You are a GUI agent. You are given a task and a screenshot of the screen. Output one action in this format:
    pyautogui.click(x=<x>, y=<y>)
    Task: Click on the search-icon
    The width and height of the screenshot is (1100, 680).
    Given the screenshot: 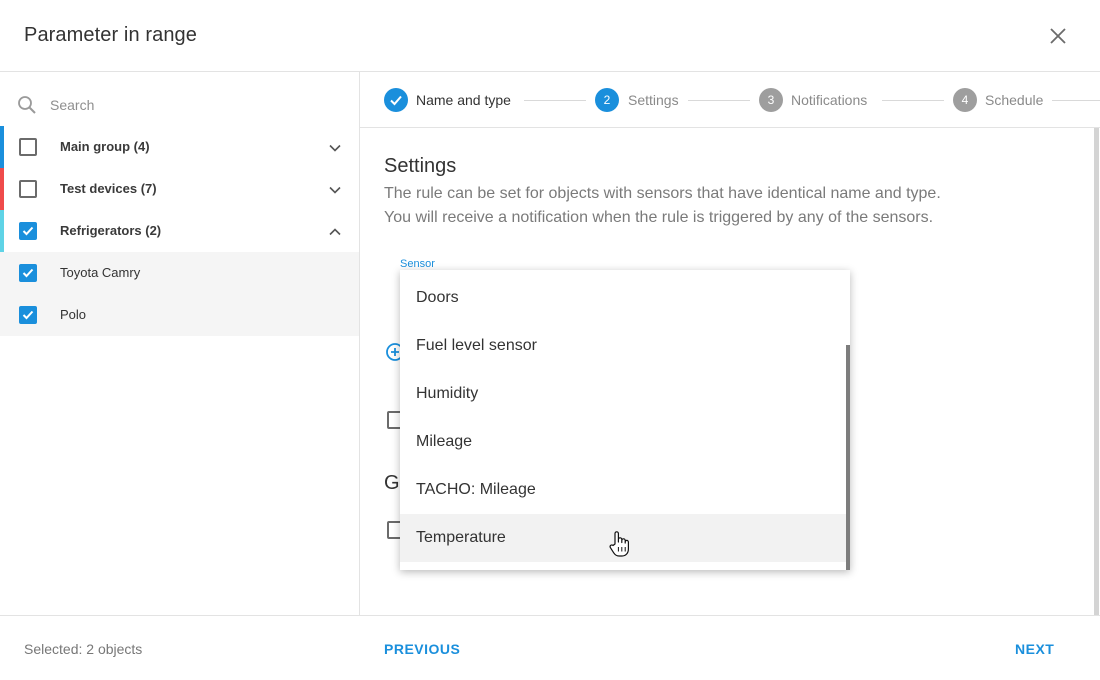 What is the action you would take?
    pyautogui.click(x=27, y=105)
    